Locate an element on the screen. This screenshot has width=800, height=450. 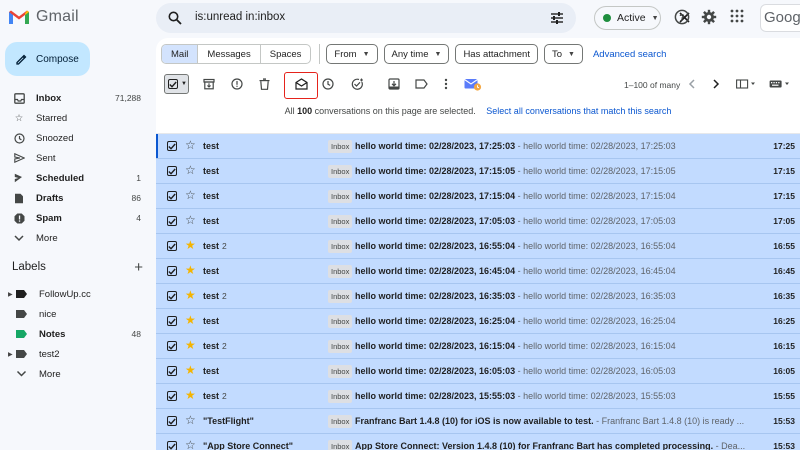
tab-spaces: Spaces is located at coordinates (286, 54).